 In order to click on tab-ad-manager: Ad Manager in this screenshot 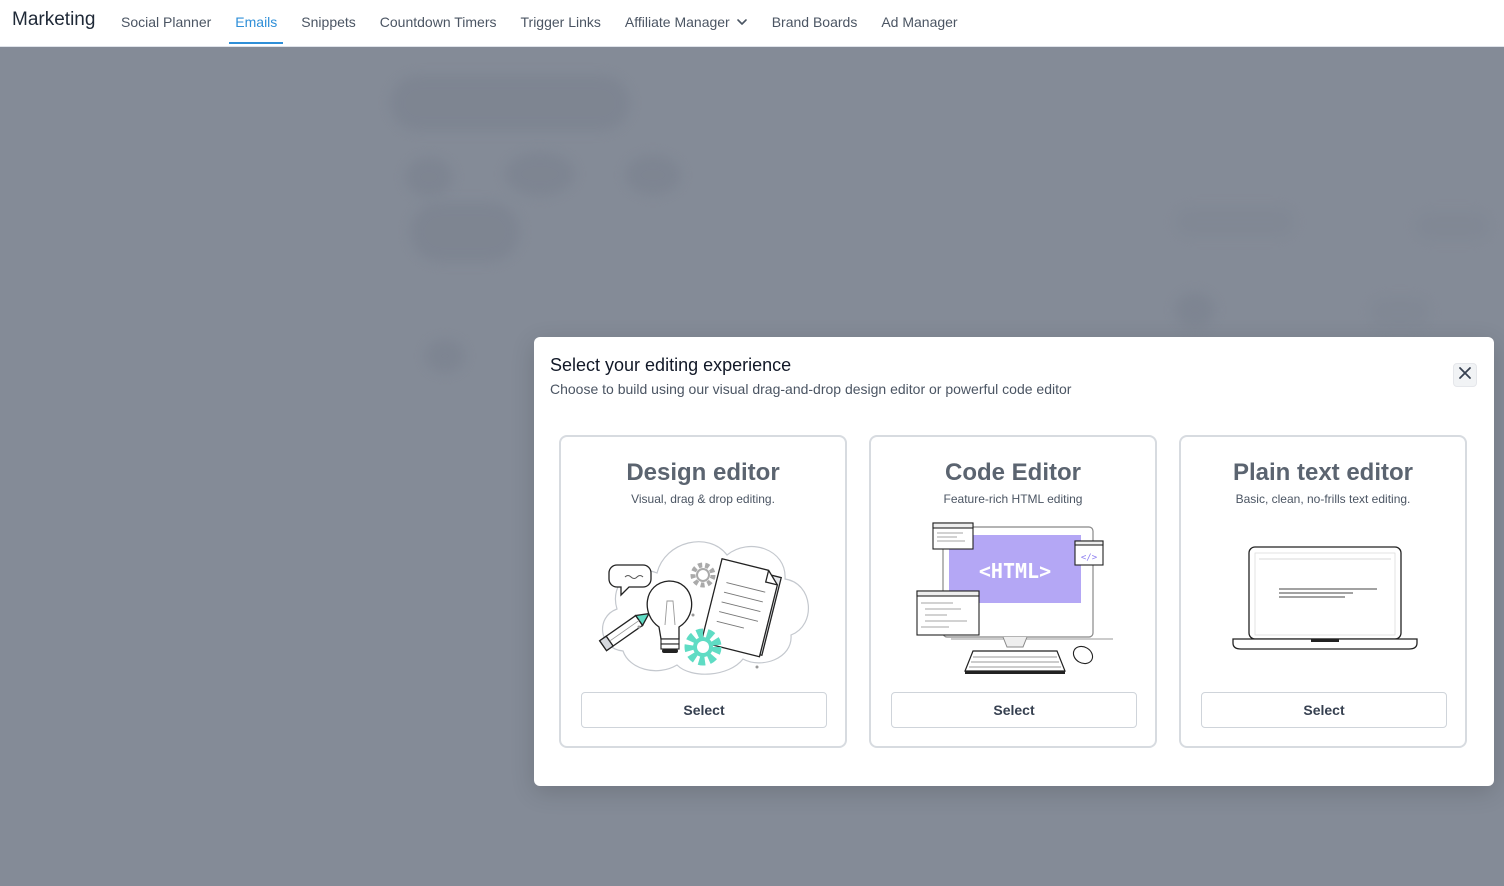, I will do `click(919, 22)`.